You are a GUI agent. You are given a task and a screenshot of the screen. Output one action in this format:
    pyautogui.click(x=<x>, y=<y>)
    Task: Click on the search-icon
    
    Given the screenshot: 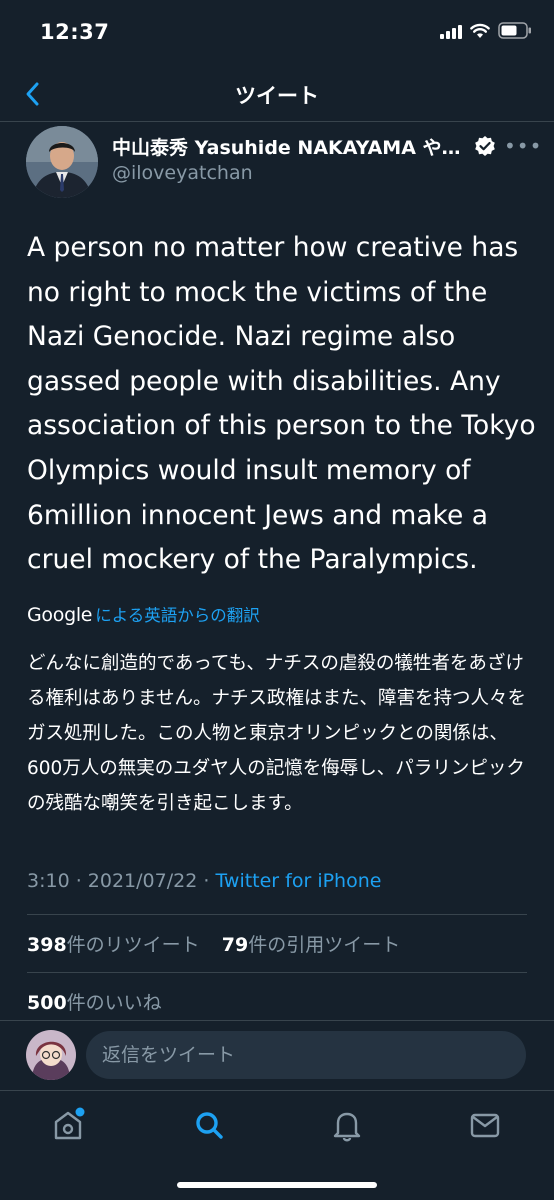 What is the action you would take?
    pyautogui.click(x=209, y=1125)
    